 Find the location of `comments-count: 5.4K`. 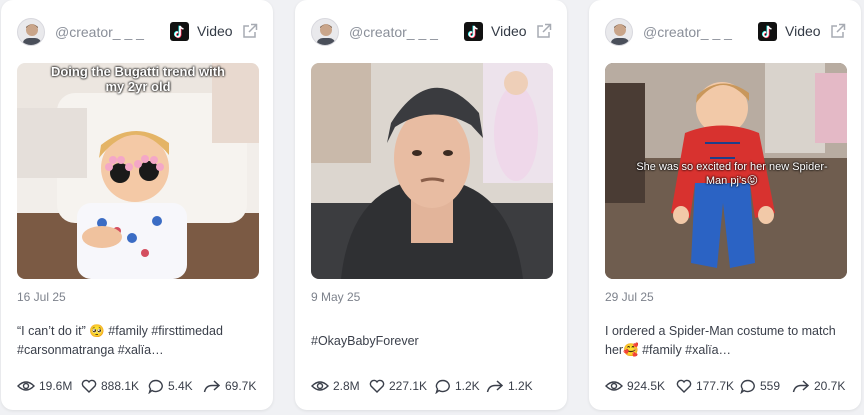

comments-count: 5.4K is located at coordinates (180, 386).